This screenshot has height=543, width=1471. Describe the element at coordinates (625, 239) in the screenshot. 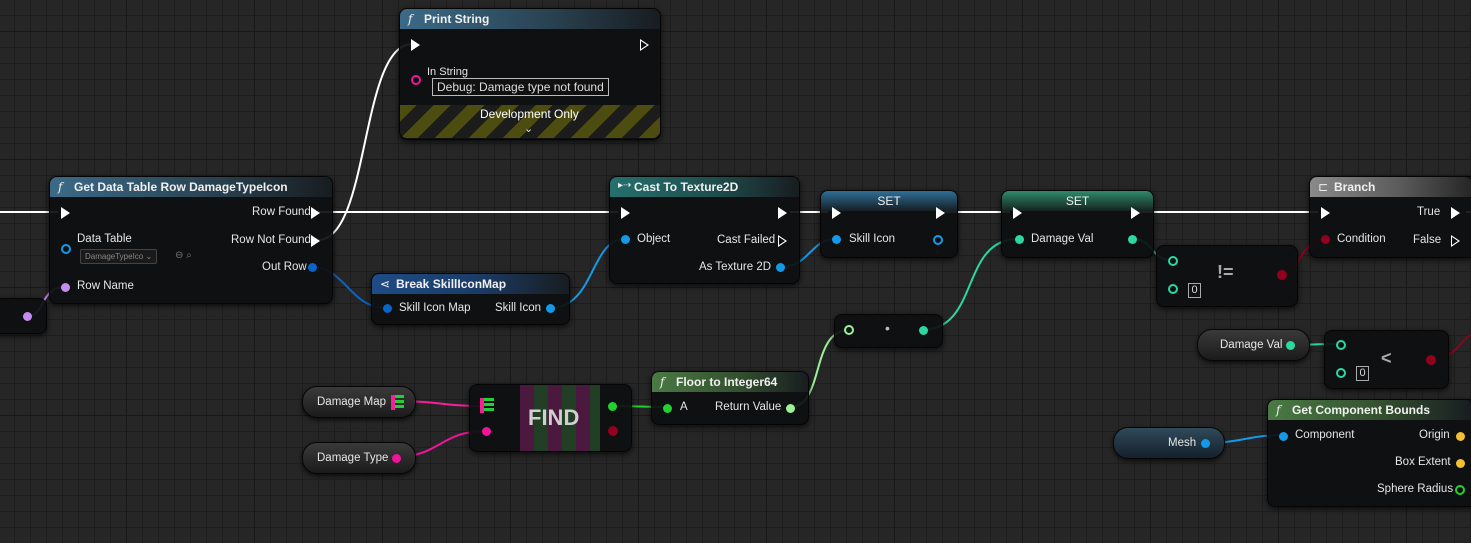

I see `object-pin` at that location.